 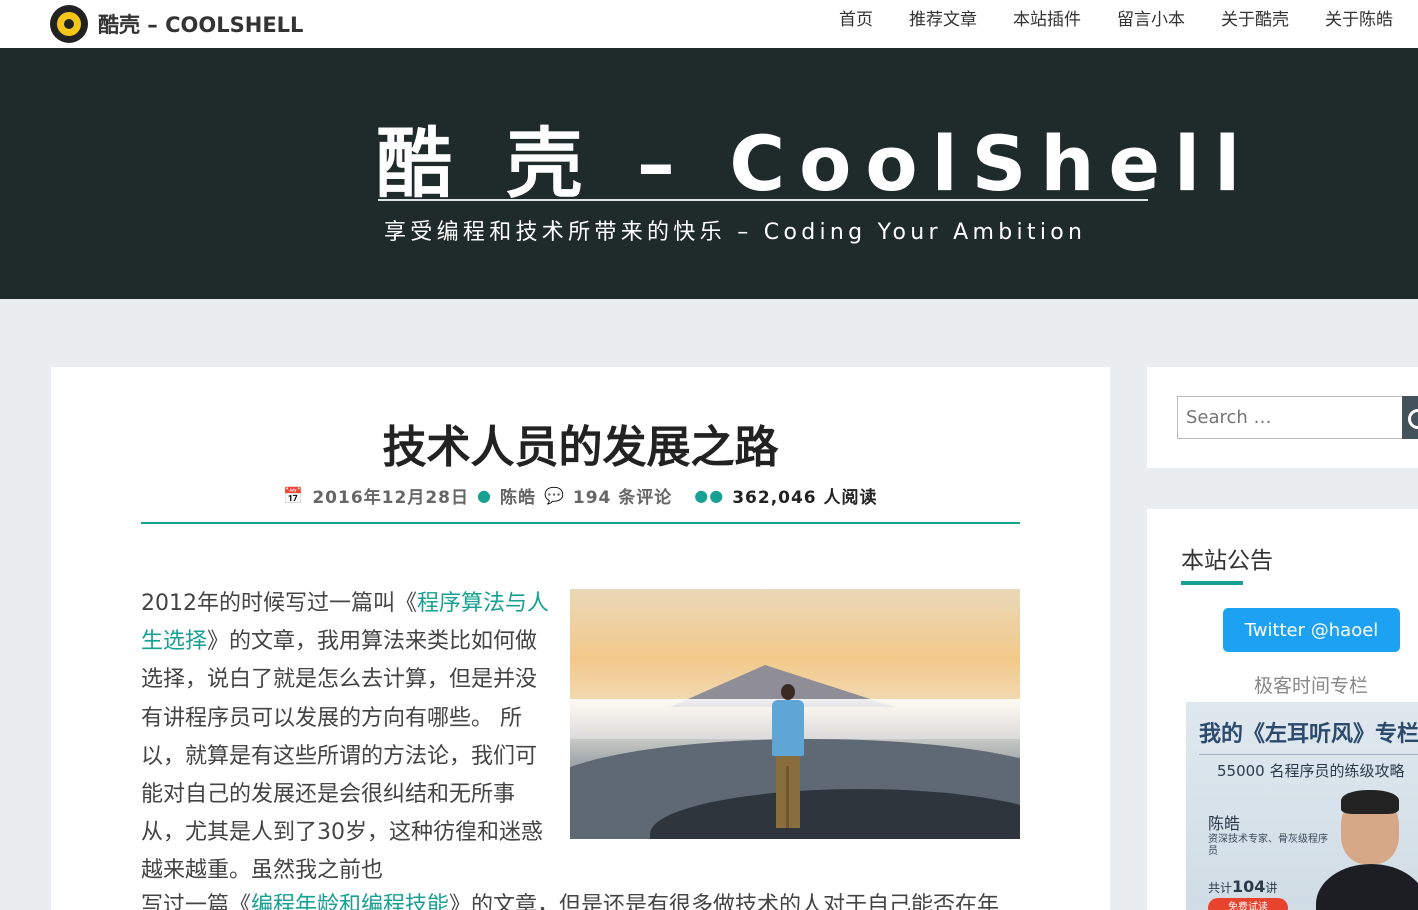 What do you see at coordinates (1249, 886) in the screenshot?
I see `count-number: 104` at bounding box center [1249, 886].